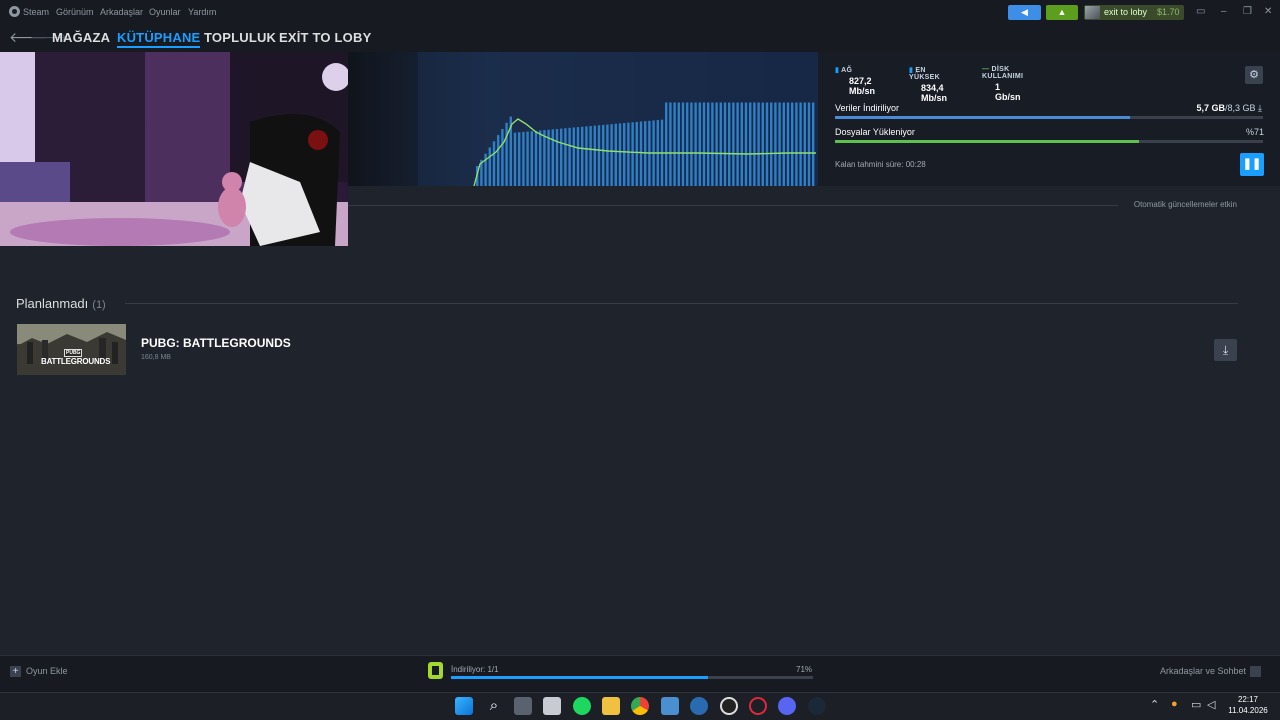 The height and width of the screenshot is (720, 1280). Describe the element at coordinates (202, 12) in the screenshot. I see `menu-help: Yardım` at that location.